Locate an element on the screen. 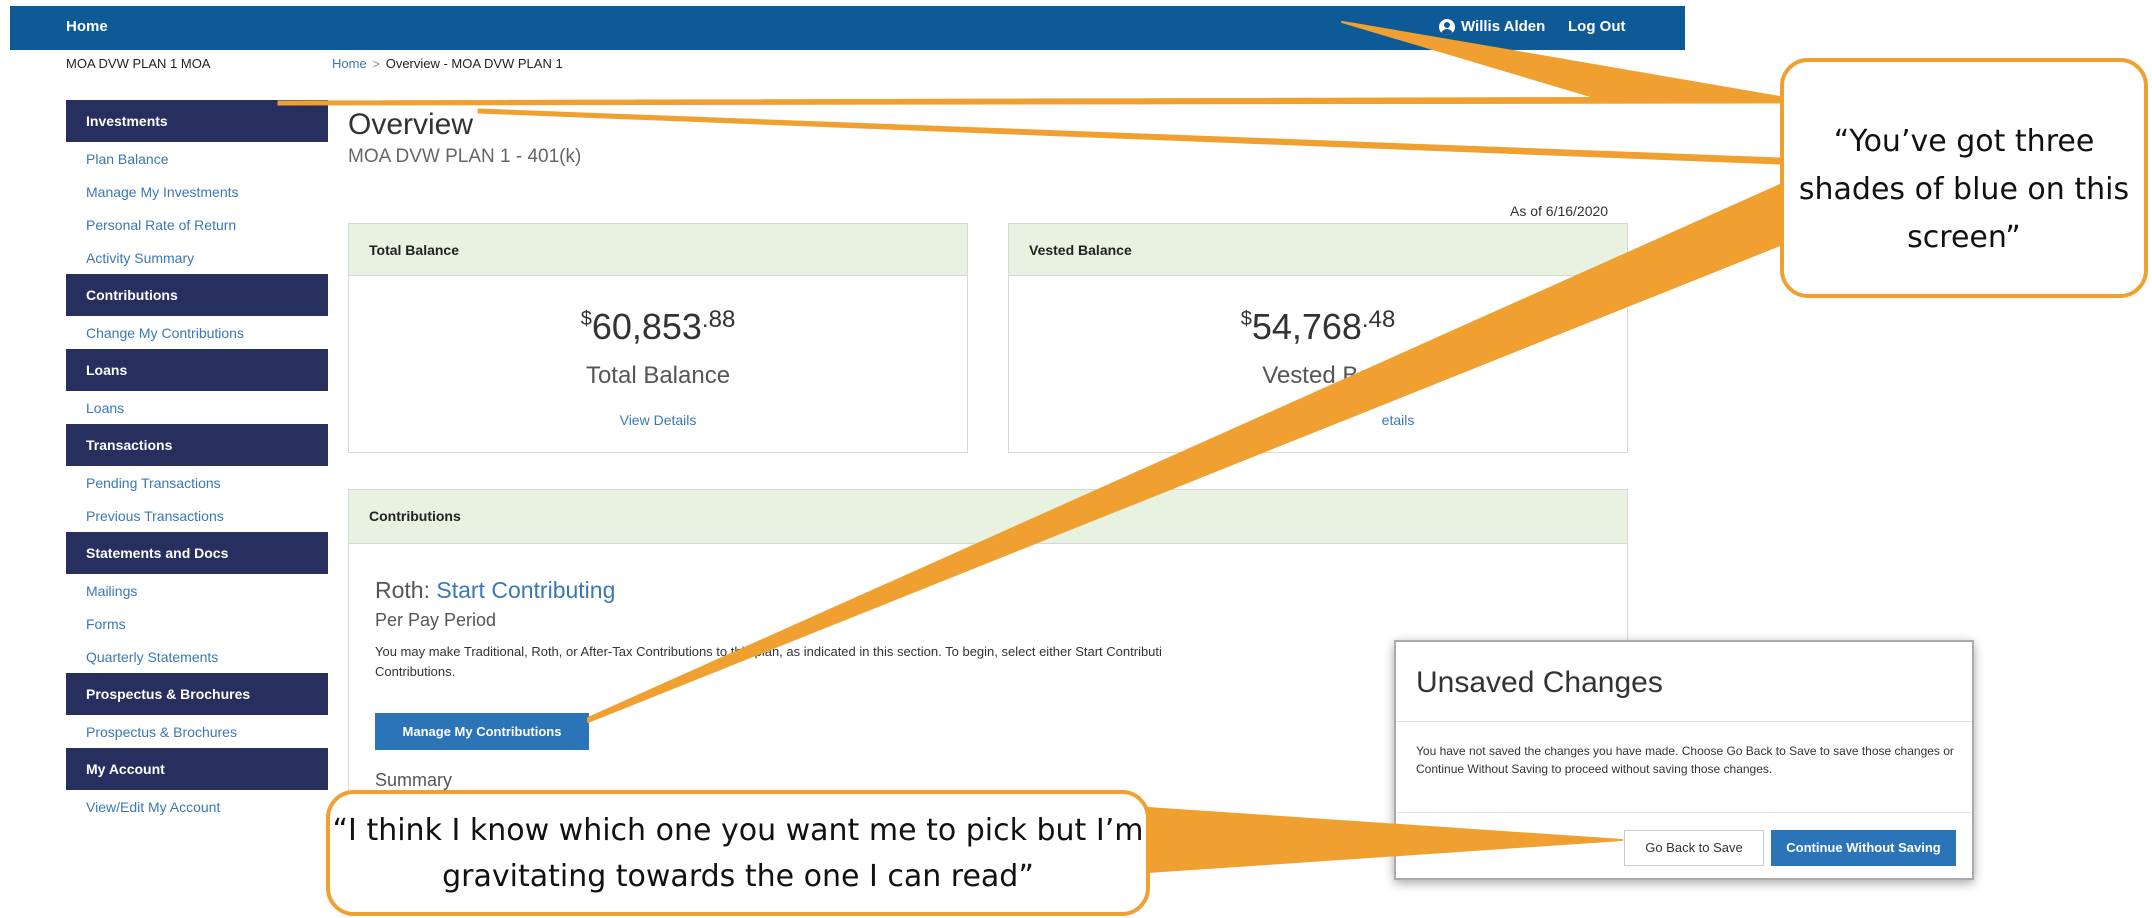 This screenshot has width=2152, height=918. sidebar-section-loans: Loans is located at coordinates (197, 370).